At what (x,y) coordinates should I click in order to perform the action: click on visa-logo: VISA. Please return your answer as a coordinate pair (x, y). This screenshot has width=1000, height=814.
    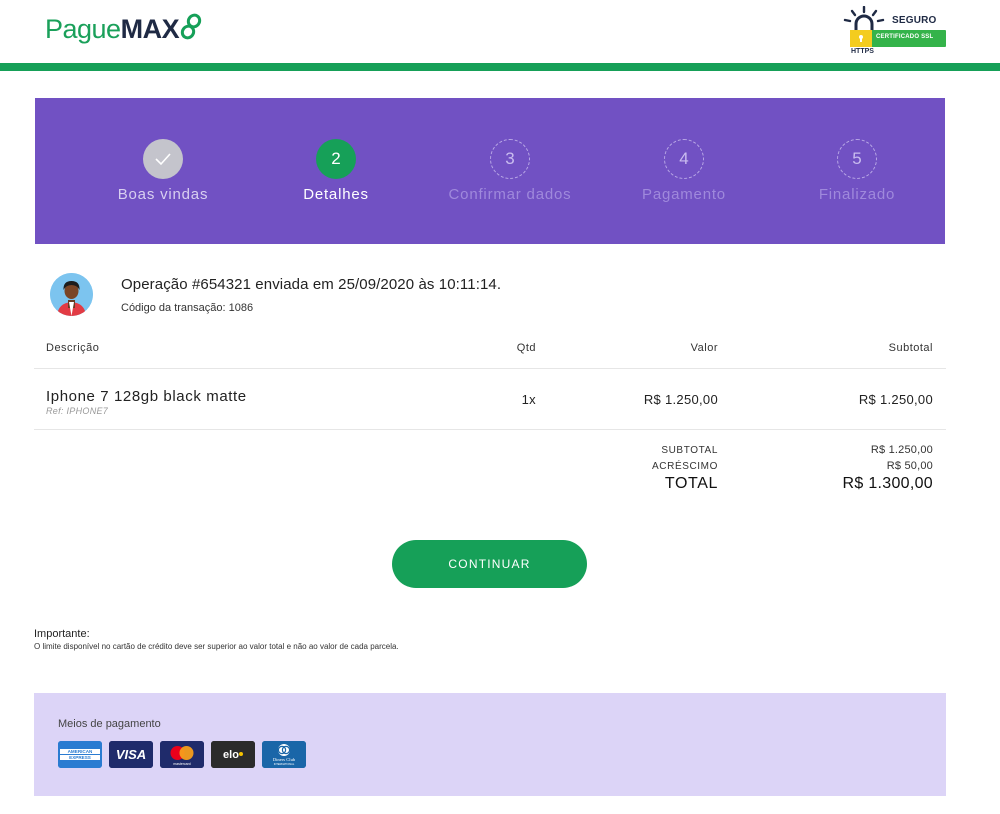
    Looking at the image, I should click on (131, 754).